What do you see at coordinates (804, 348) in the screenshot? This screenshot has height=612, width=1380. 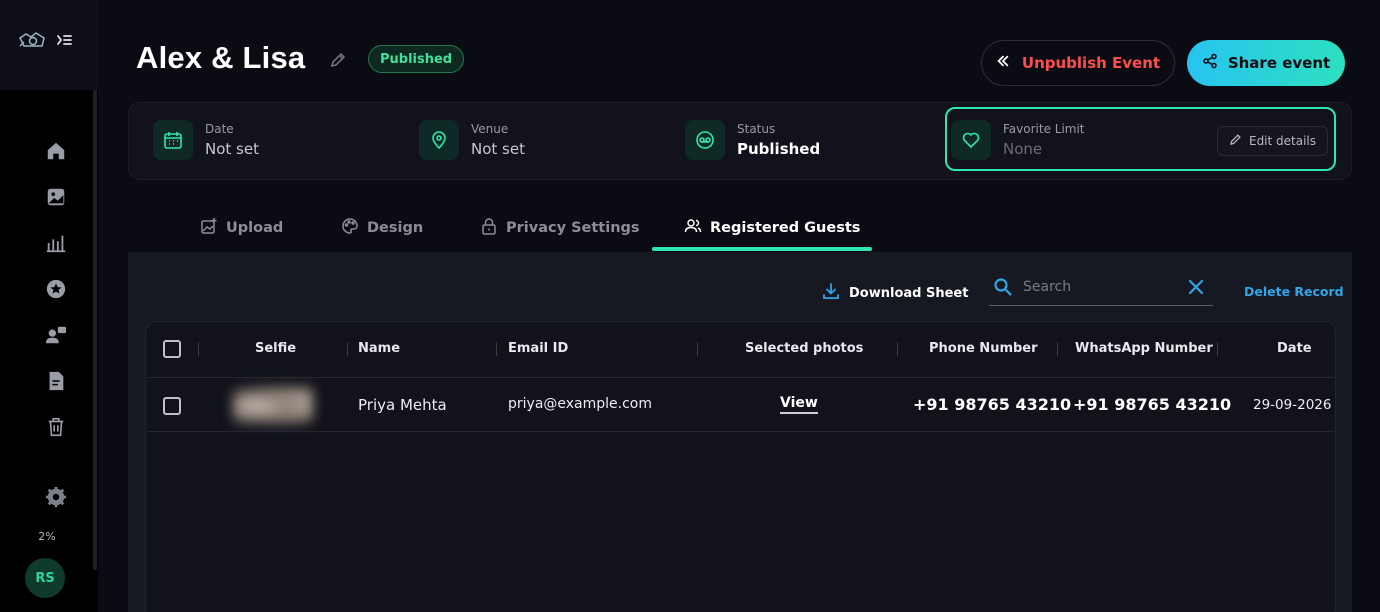 I see `column-header-selected-photos: Selected photos` at bounding box center [804, 348].